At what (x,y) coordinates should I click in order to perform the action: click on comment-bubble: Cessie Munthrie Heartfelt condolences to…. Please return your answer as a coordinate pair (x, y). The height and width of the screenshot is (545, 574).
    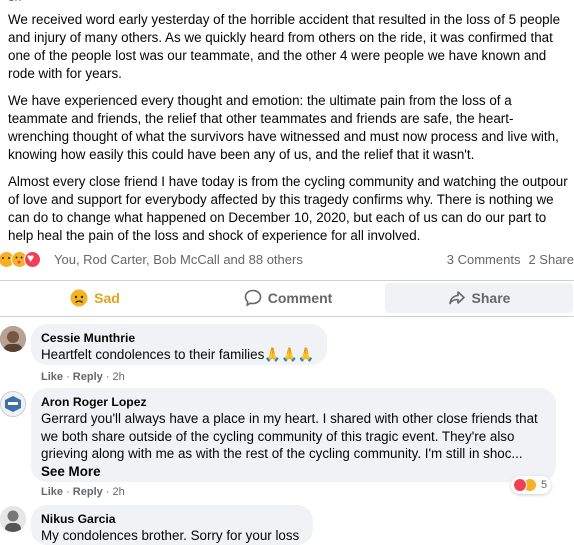
    Looking at the image, I should click on (179, 344).